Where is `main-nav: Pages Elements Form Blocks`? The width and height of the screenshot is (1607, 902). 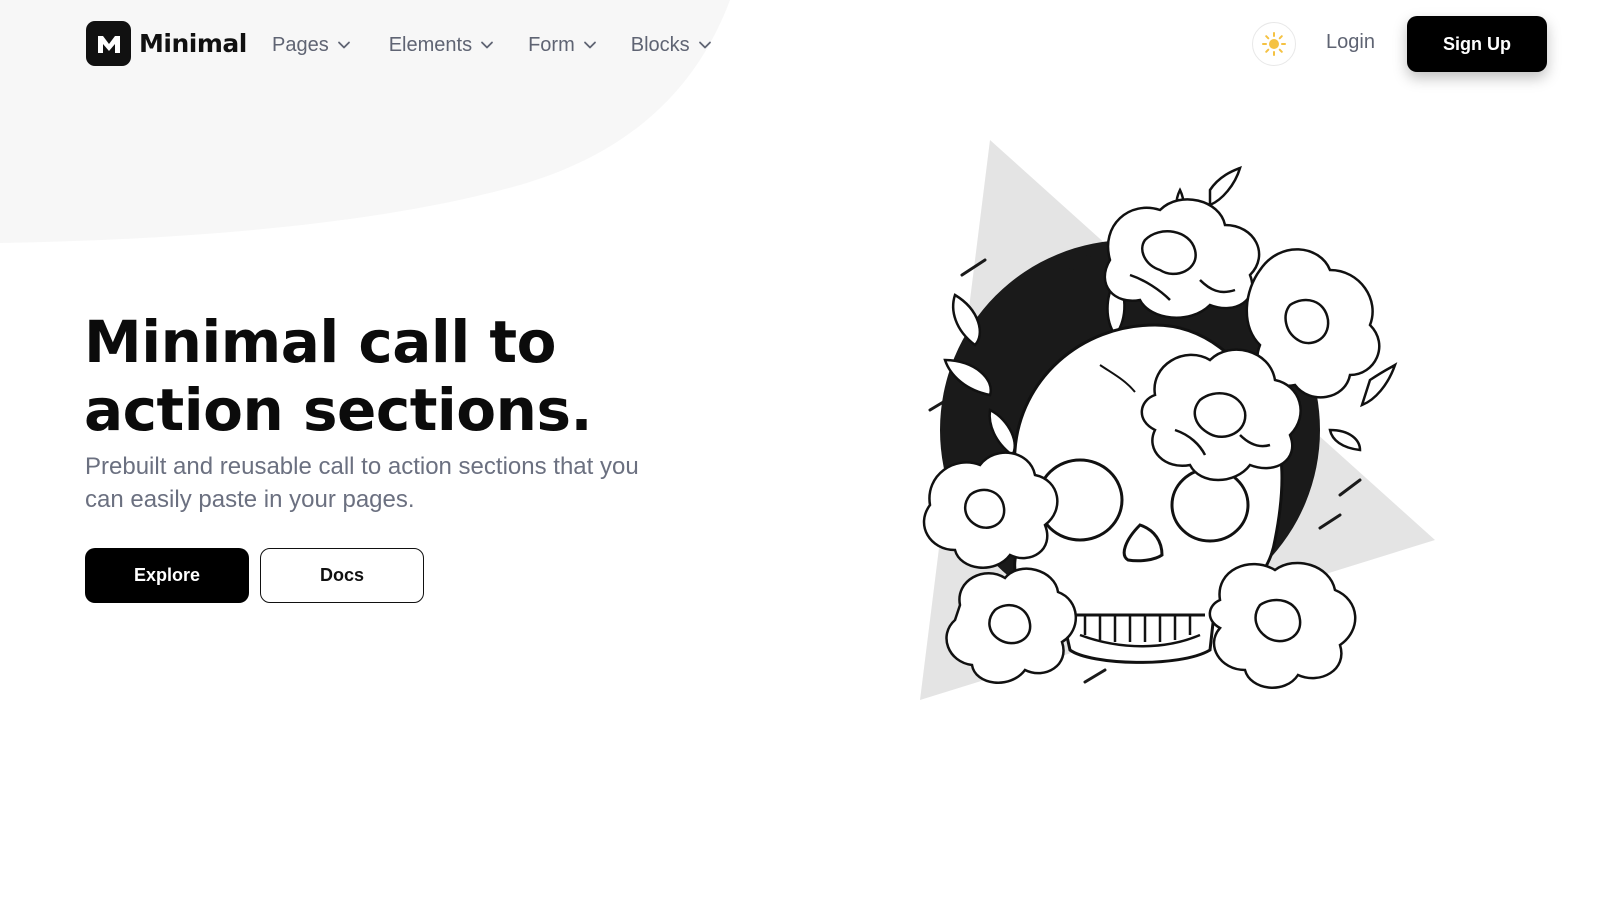 main-nav: Pages Elements Form Blocks is located at coordinates (509, 45).